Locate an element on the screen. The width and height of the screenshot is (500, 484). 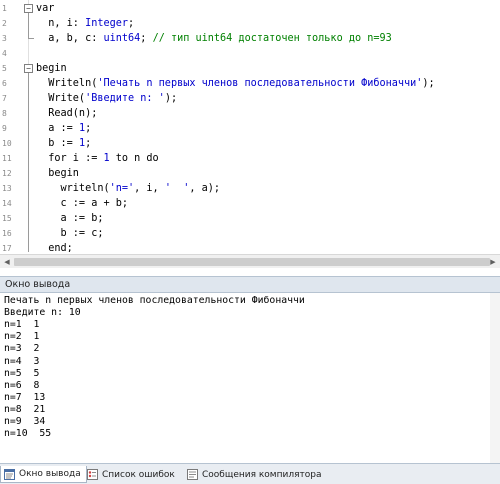
code-token: var is located at coordinates (45, 8).